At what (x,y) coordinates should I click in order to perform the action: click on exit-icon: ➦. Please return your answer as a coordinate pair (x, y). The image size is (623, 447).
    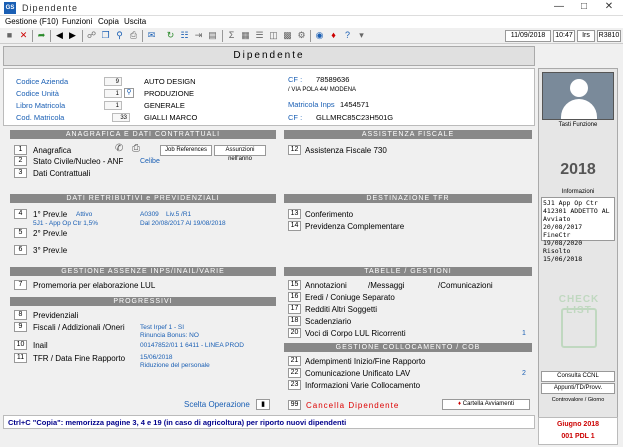
    Looking at the image, I should click on (41, 35).